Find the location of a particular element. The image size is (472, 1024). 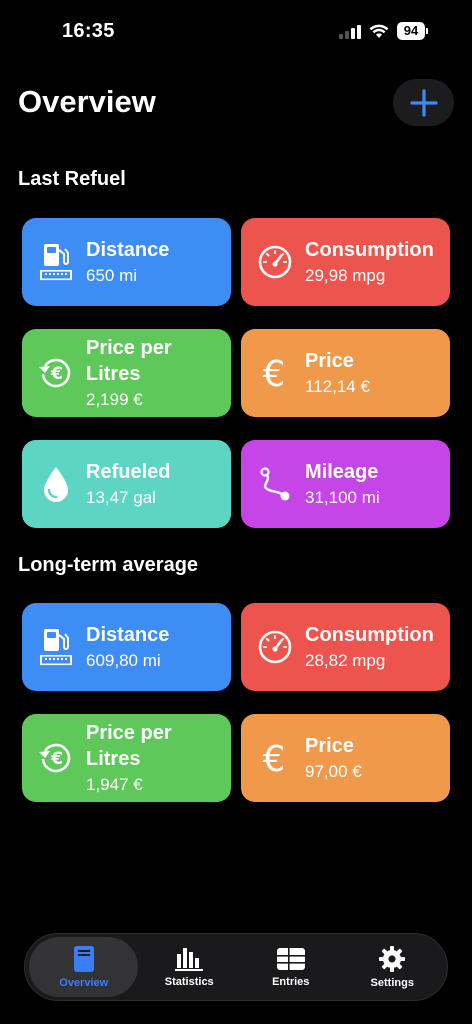

tab-settings: Settings is located at coordinates (393, 967).